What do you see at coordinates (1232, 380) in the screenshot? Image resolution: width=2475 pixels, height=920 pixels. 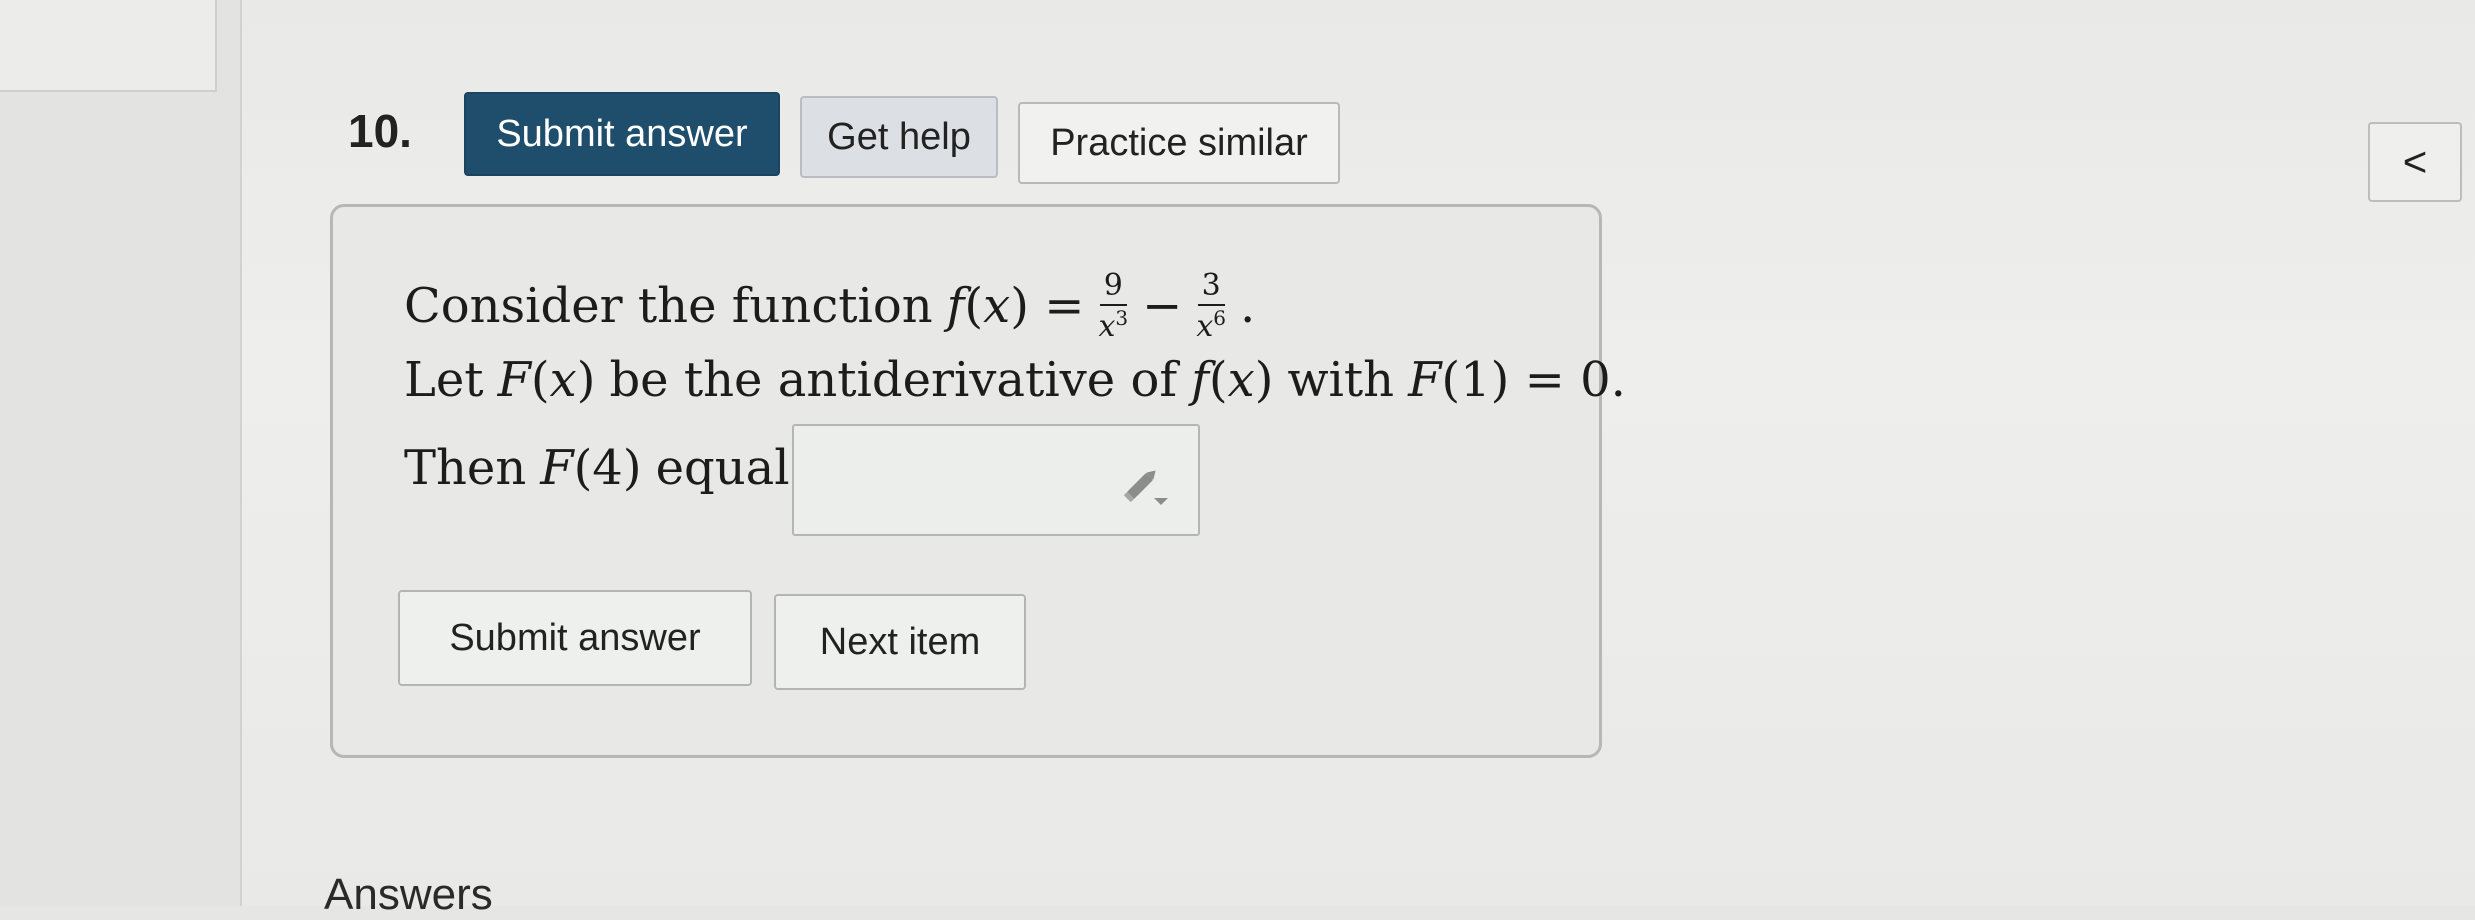 I see `math-expression: f(x)` at bounding box center [1232, 380].